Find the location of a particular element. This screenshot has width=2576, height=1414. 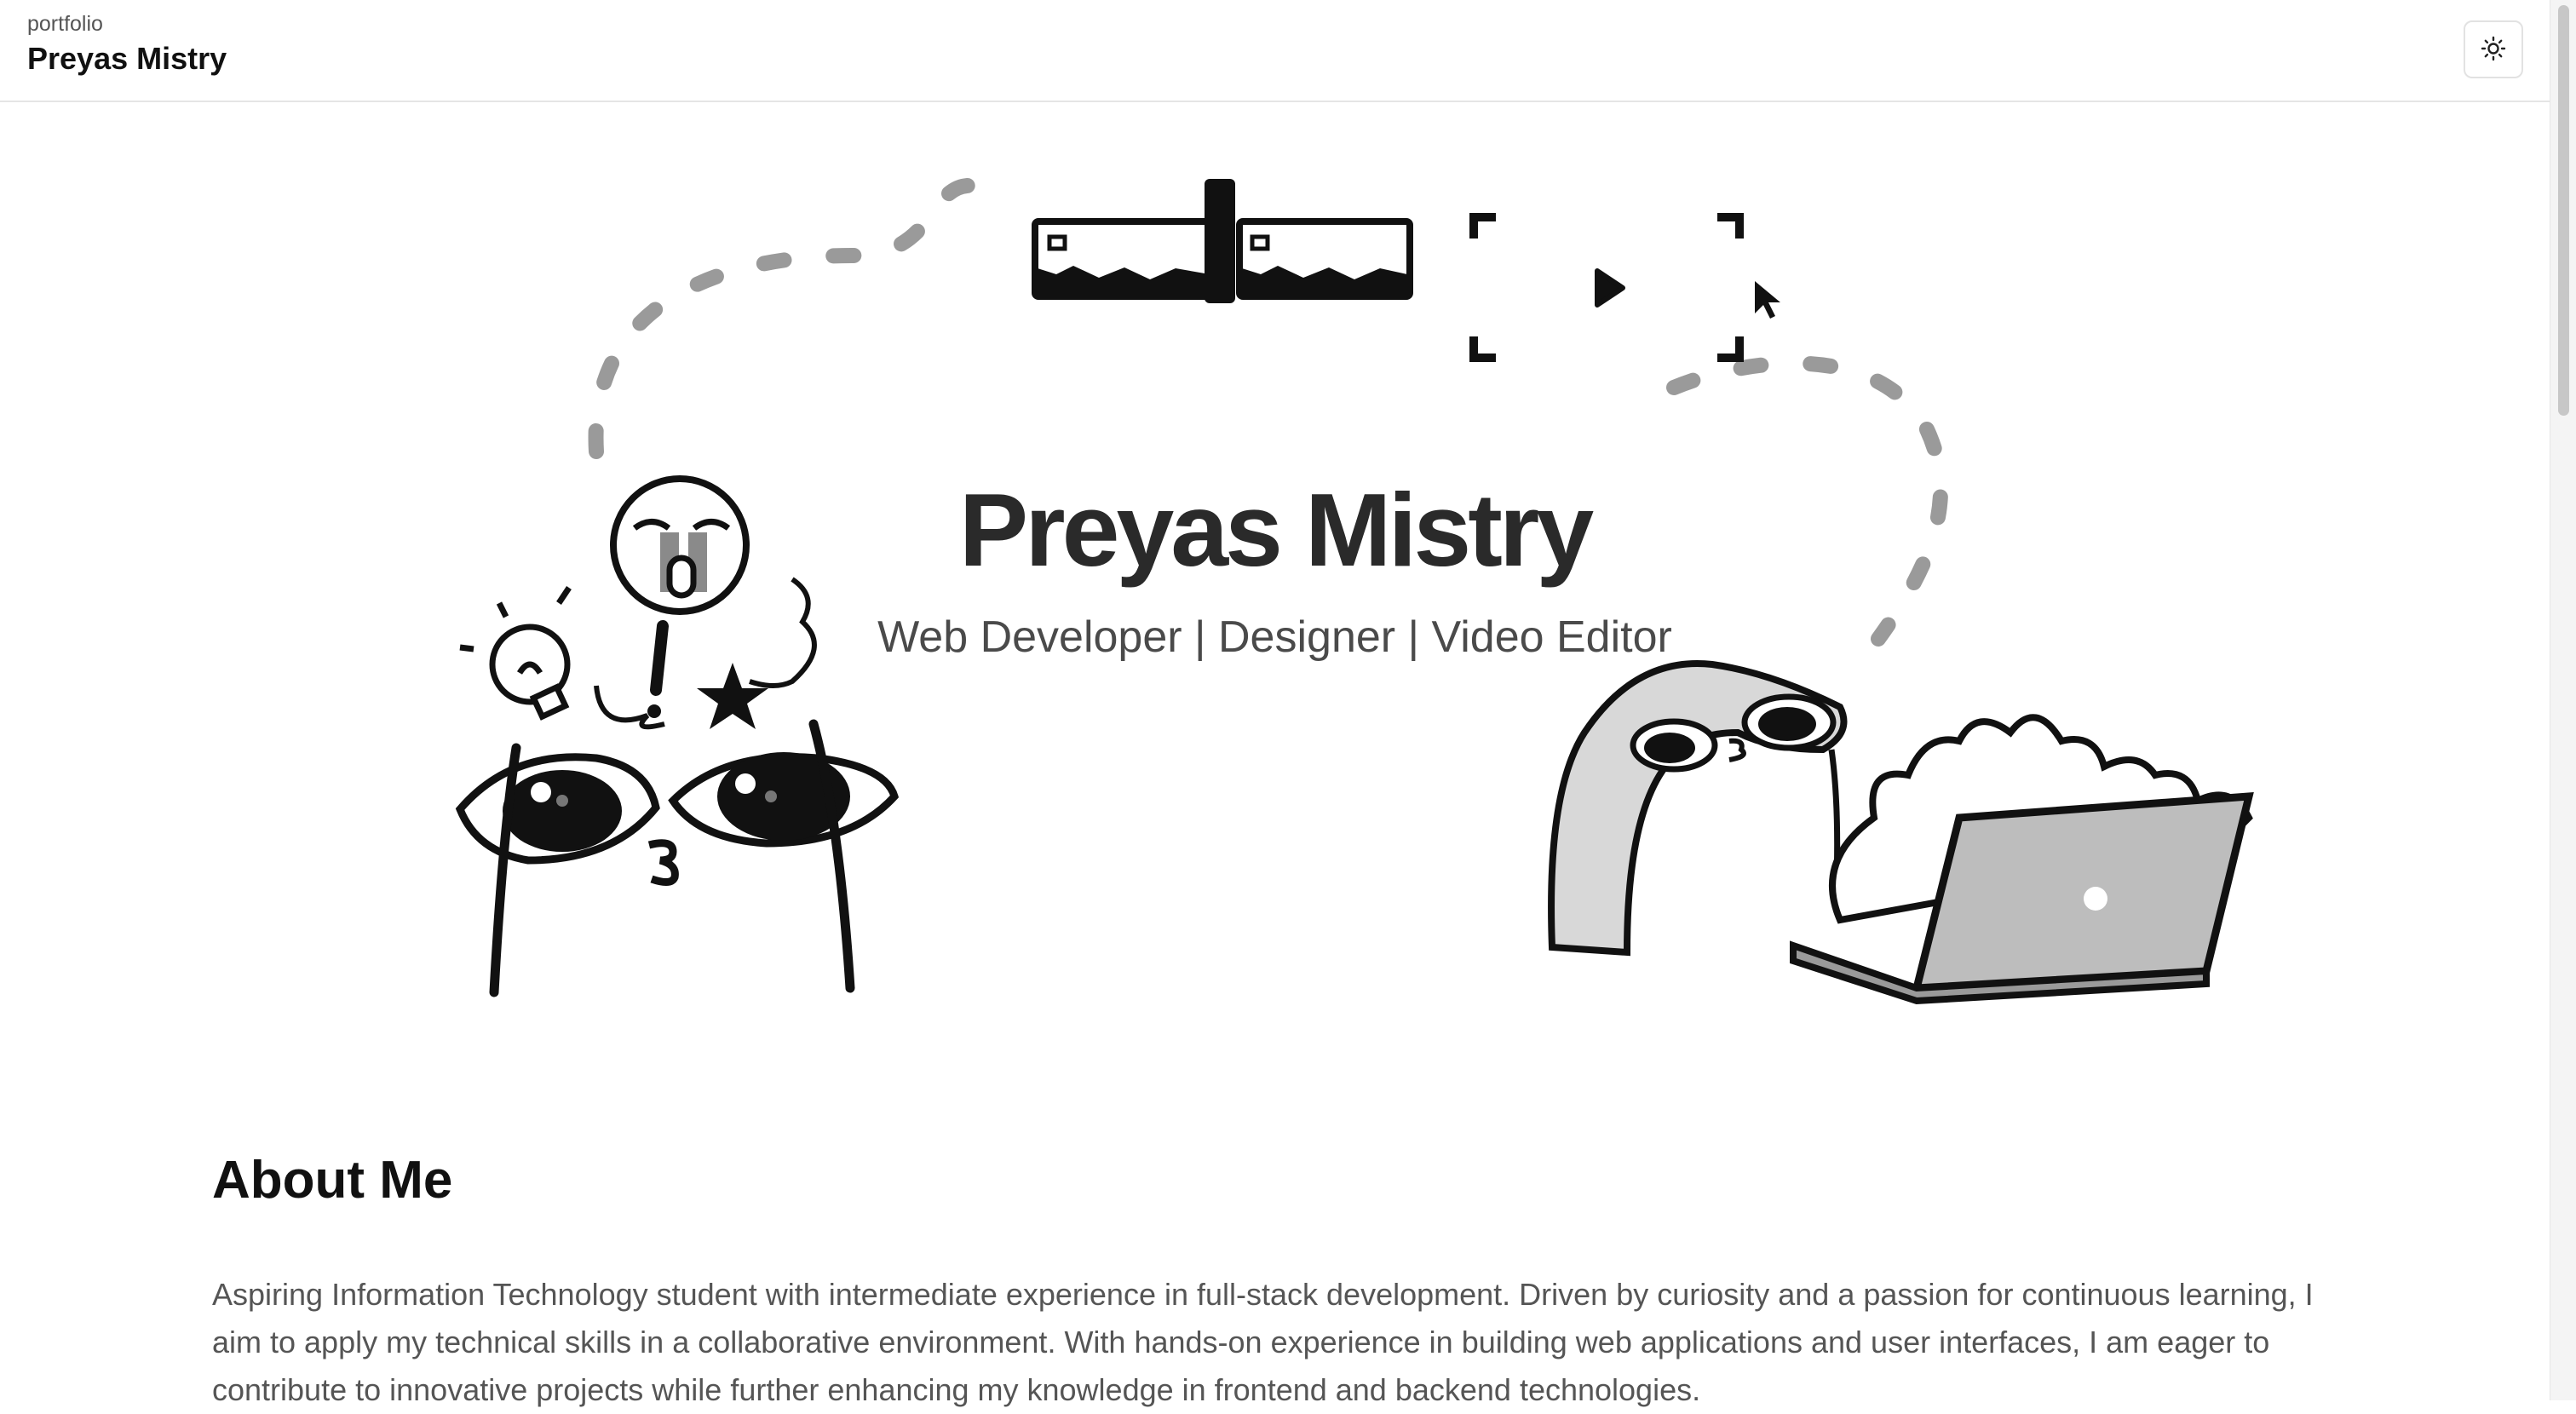

play-icon is located at coordinates (1610, 288).